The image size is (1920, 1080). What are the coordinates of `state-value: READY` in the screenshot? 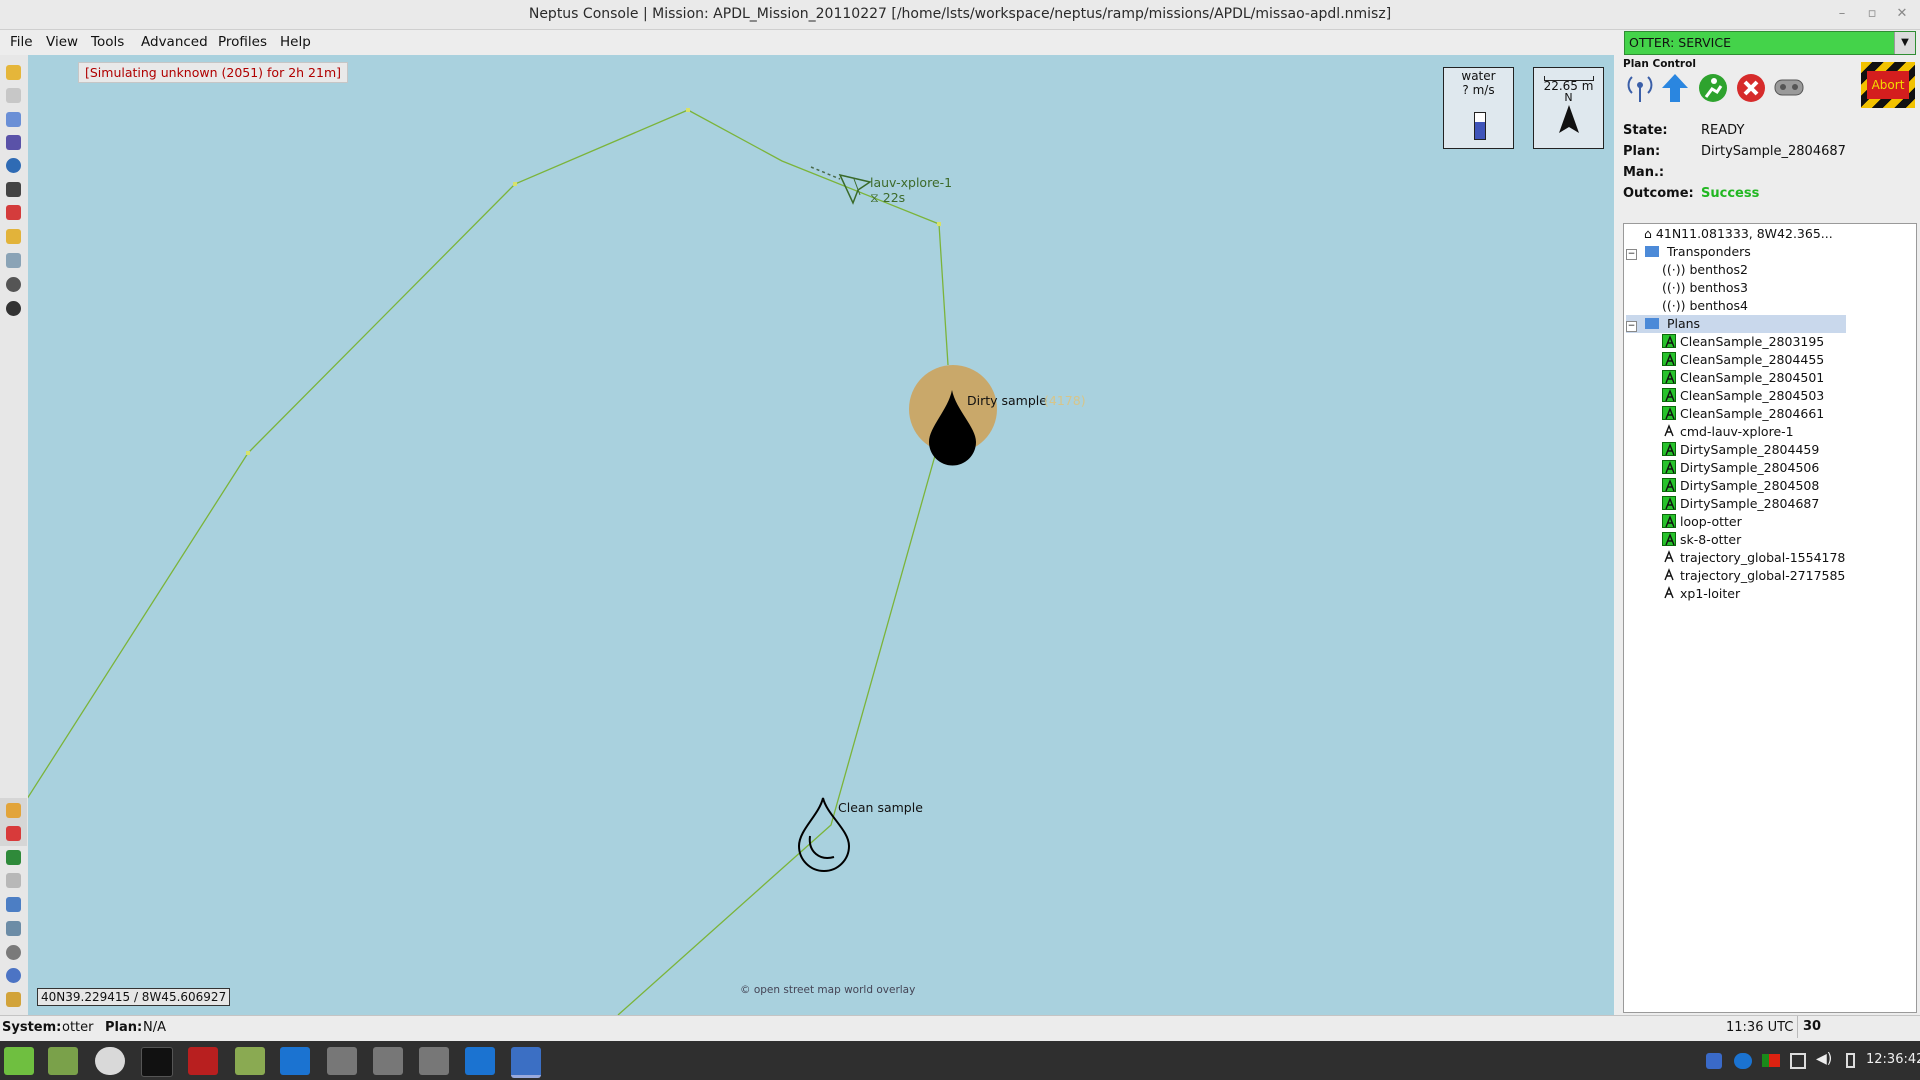 It's located at (1723, 130).